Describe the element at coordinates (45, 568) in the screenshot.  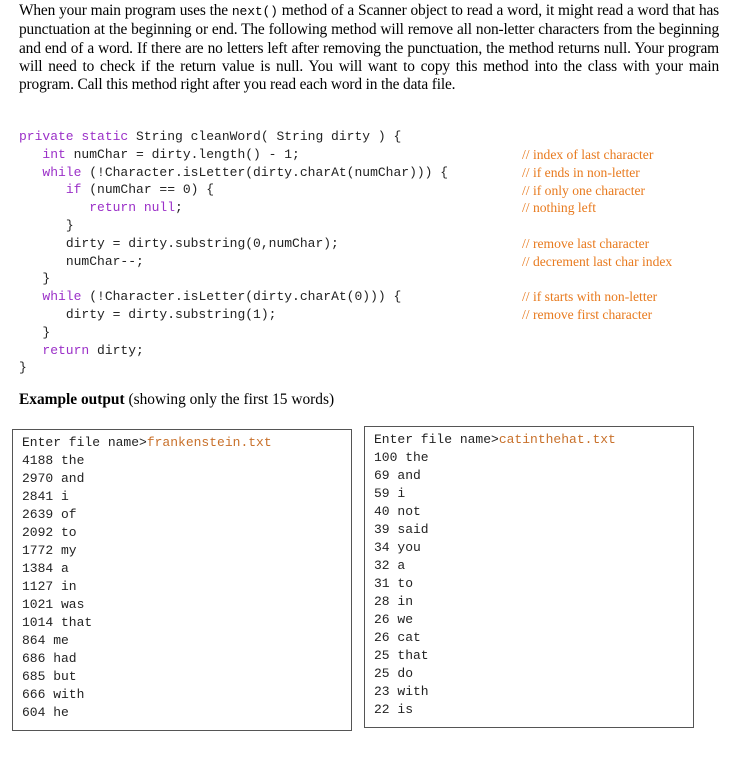
I see `word-count-line: 1384 a` at that location.